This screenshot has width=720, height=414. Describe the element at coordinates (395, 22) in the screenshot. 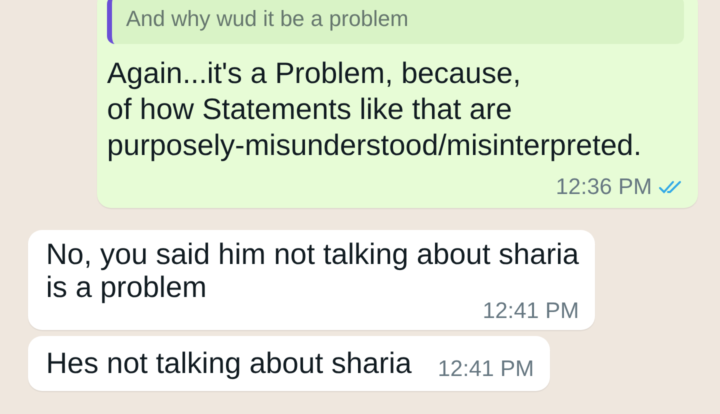

I see `quoted-message: And why wud it be a problem` at that location.